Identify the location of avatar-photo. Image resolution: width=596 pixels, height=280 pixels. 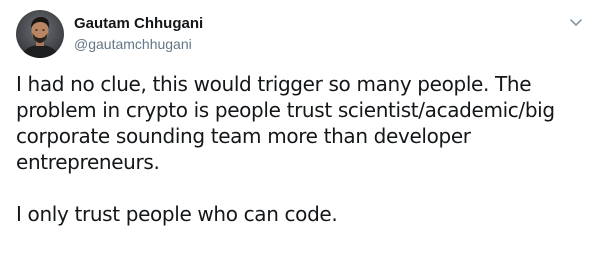
(40, 34).